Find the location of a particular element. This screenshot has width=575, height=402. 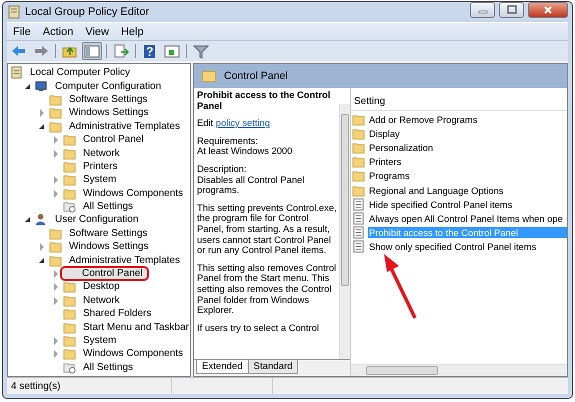

window-title: Local Group Policy Editor is located at coordinates (87, 12).